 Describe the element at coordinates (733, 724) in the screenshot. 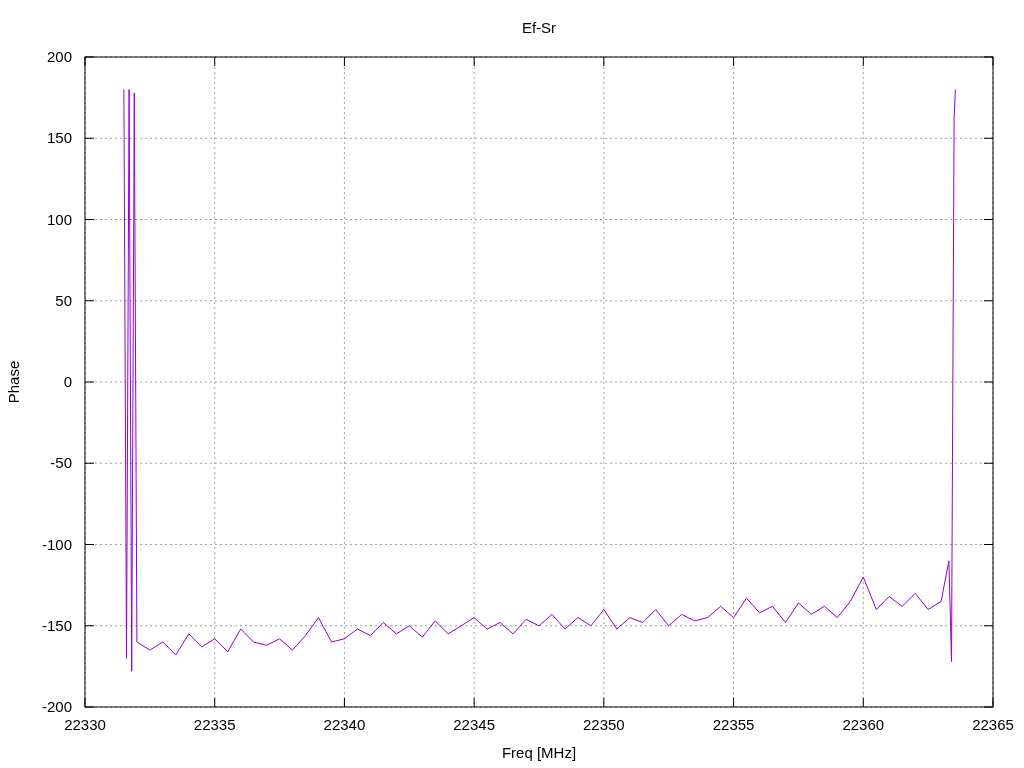

I see `x-tick-label: 22355` at that location.